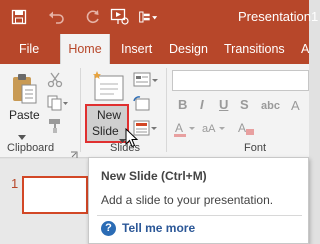 The width and height of the screenshot is (320, 244). I want to click on svg-text: aA, so click(209, 129).